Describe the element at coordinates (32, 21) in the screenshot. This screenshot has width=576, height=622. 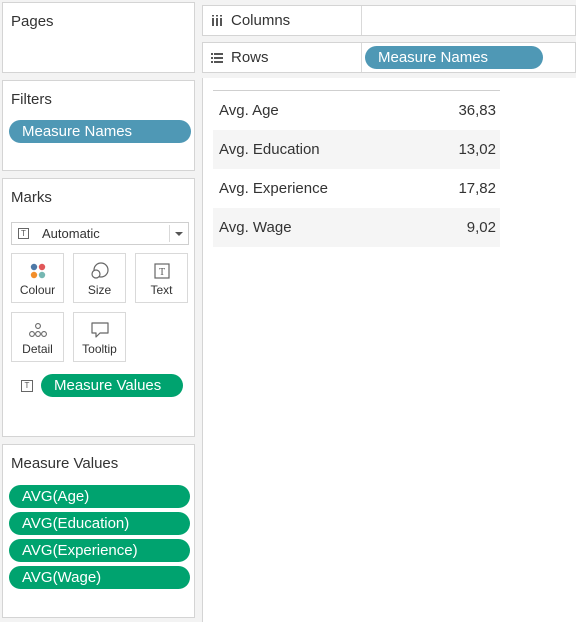
I see `pages-title: Pages` at that location.